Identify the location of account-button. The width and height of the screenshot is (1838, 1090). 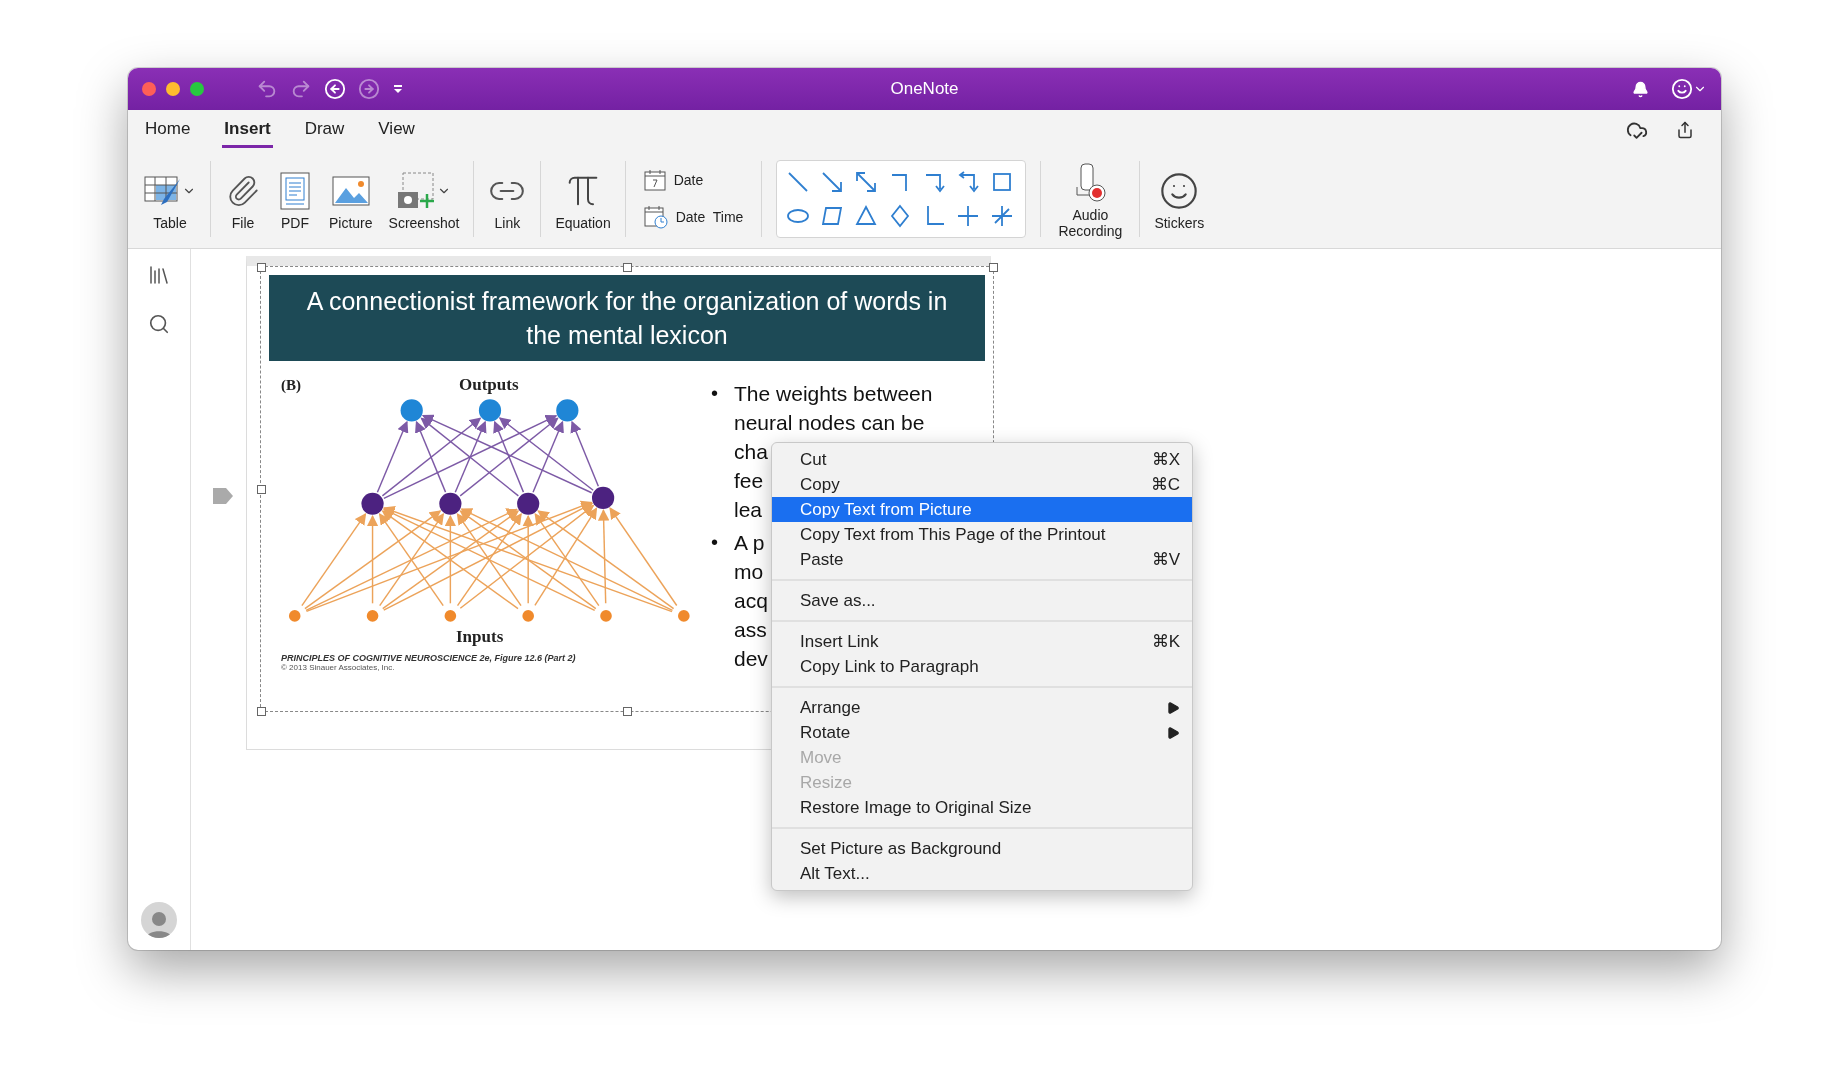
(1689, 89).